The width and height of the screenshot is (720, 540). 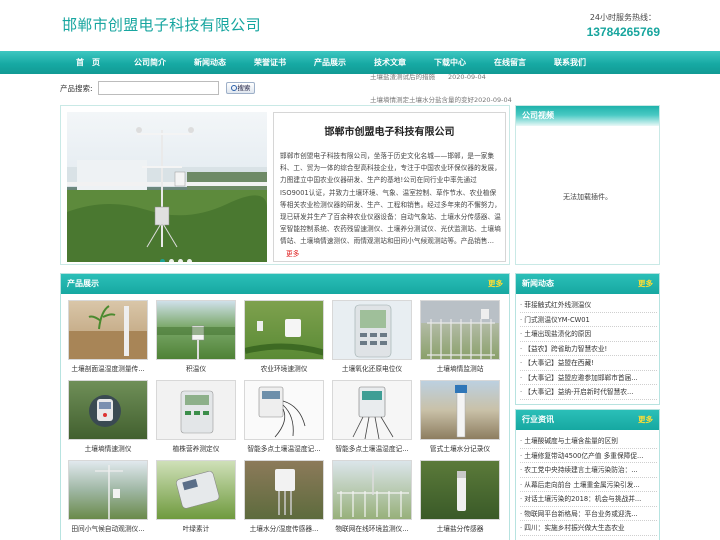 I want to click on product-item: 管式土壤水分记录仪, so click(x=460, y=416).